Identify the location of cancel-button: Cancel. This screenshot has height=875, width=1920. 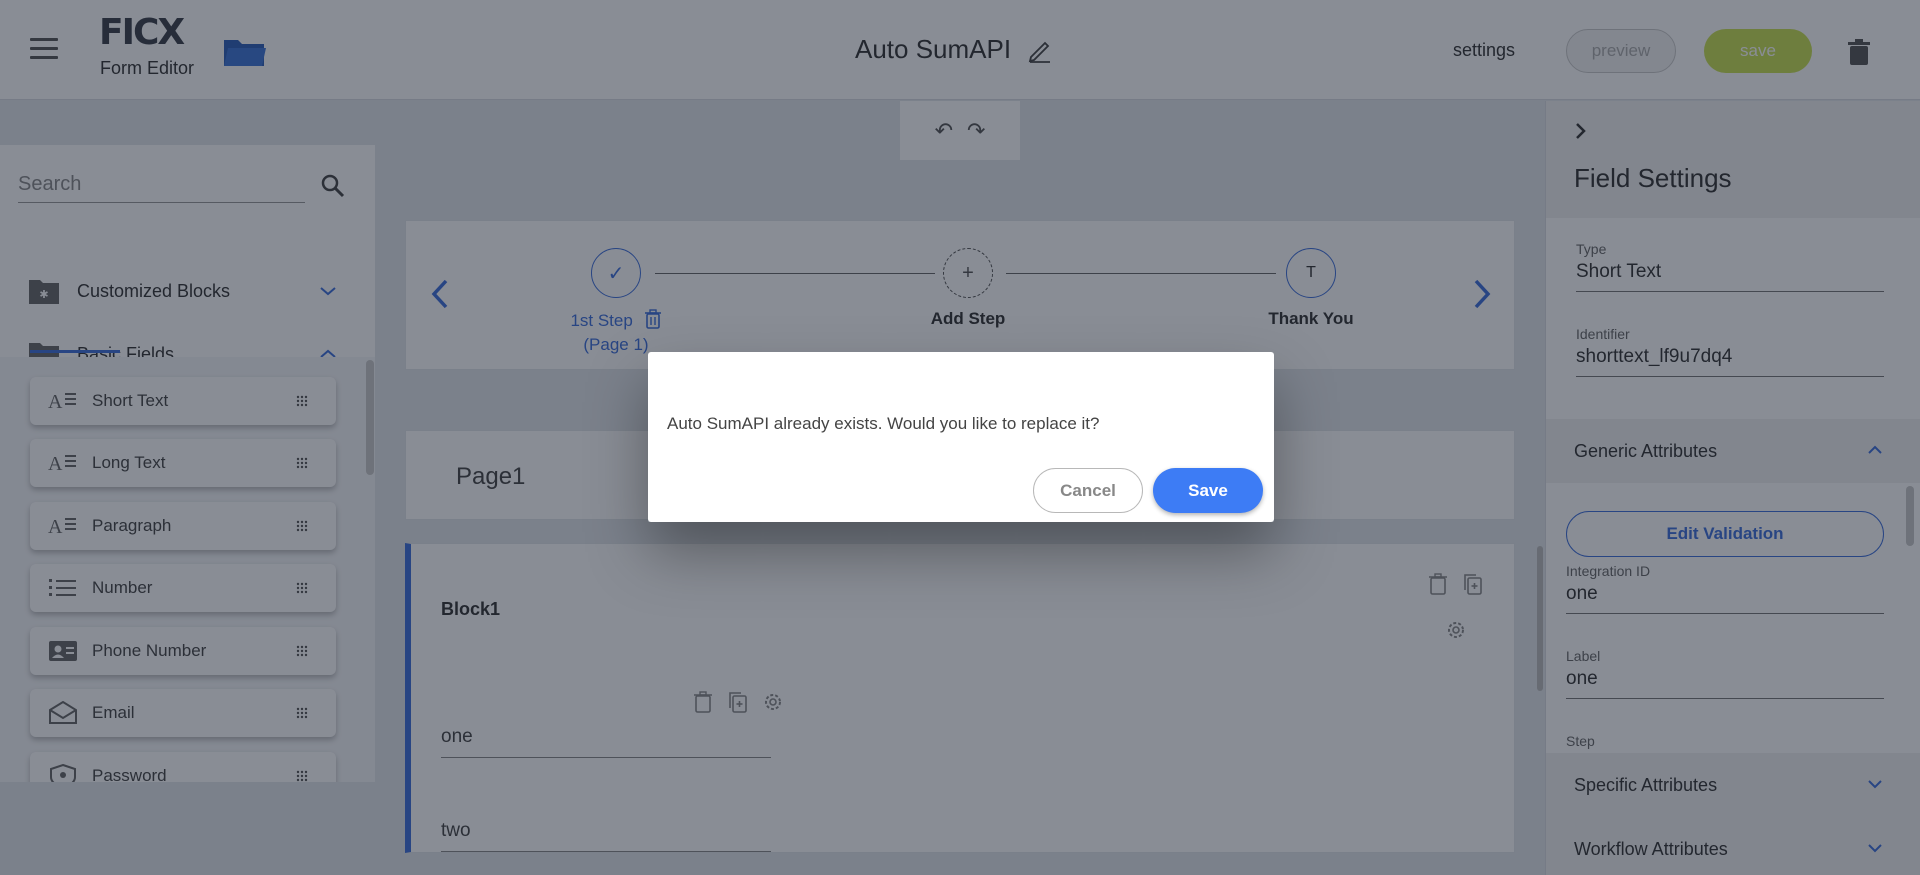
(1088, 490).